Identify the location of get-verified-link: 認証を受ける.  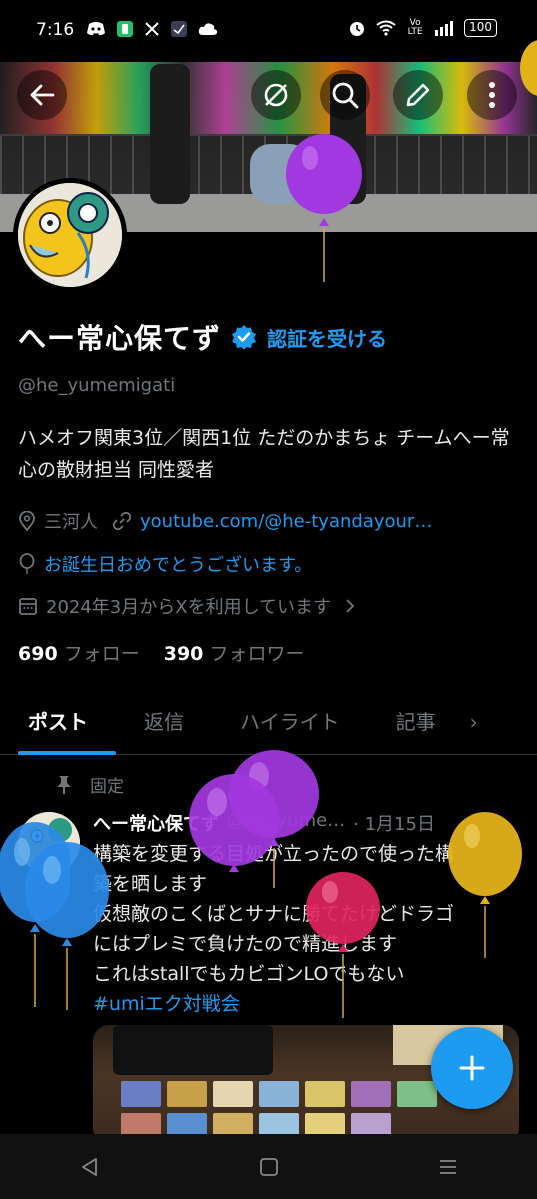
(327, 337).